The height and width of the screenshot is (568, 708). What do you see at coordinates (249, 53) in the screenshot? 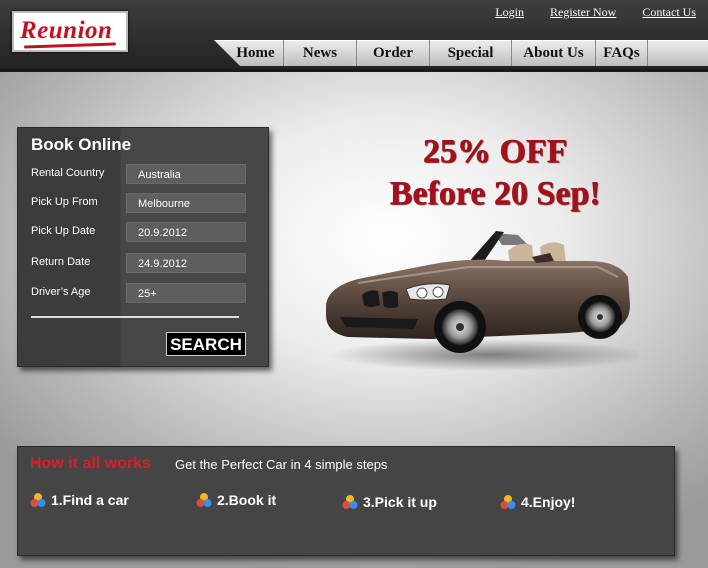
I see `nav-home: Home` at bounding box center [249, 53].